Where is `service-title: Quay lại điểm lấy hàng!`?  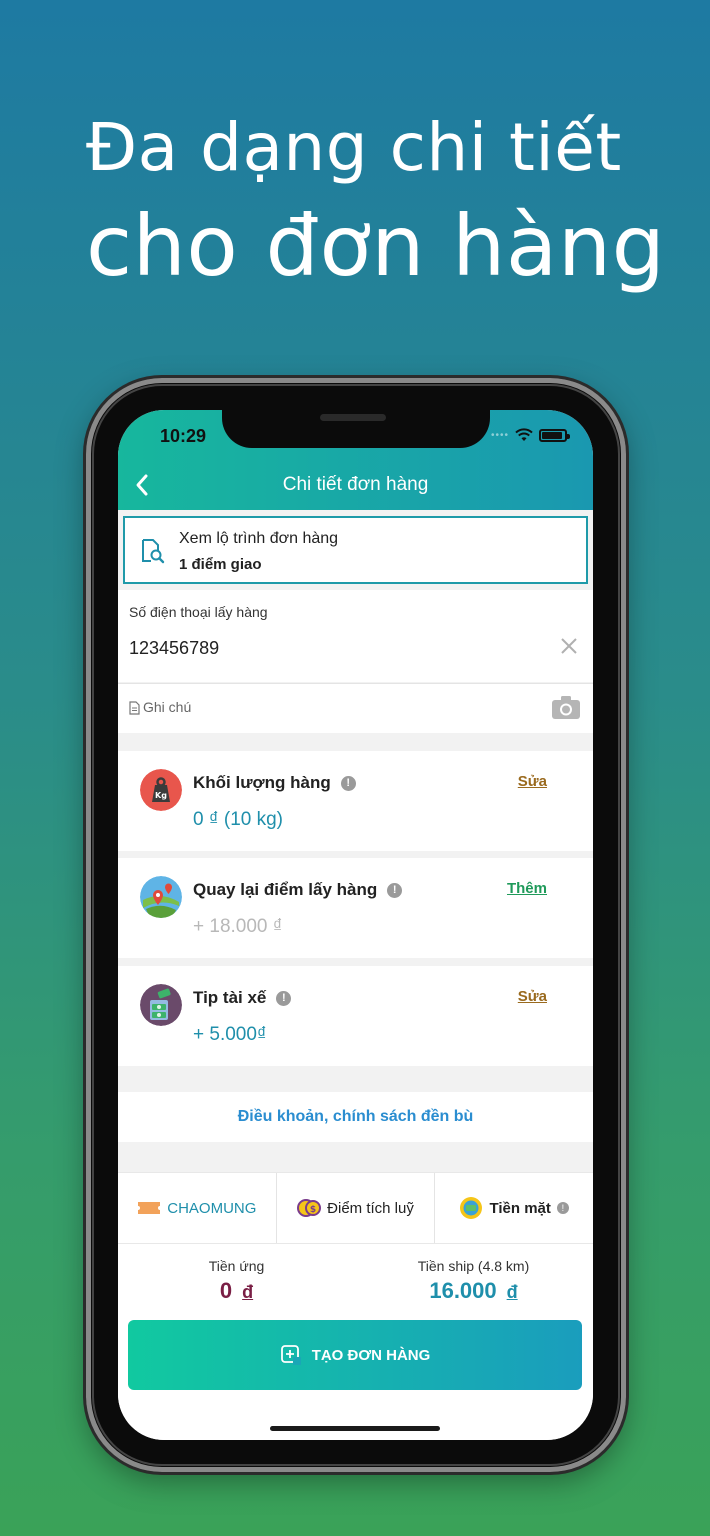 service-title: Quay lại điểm lấy hàng! is located at coordinates (298, 890).